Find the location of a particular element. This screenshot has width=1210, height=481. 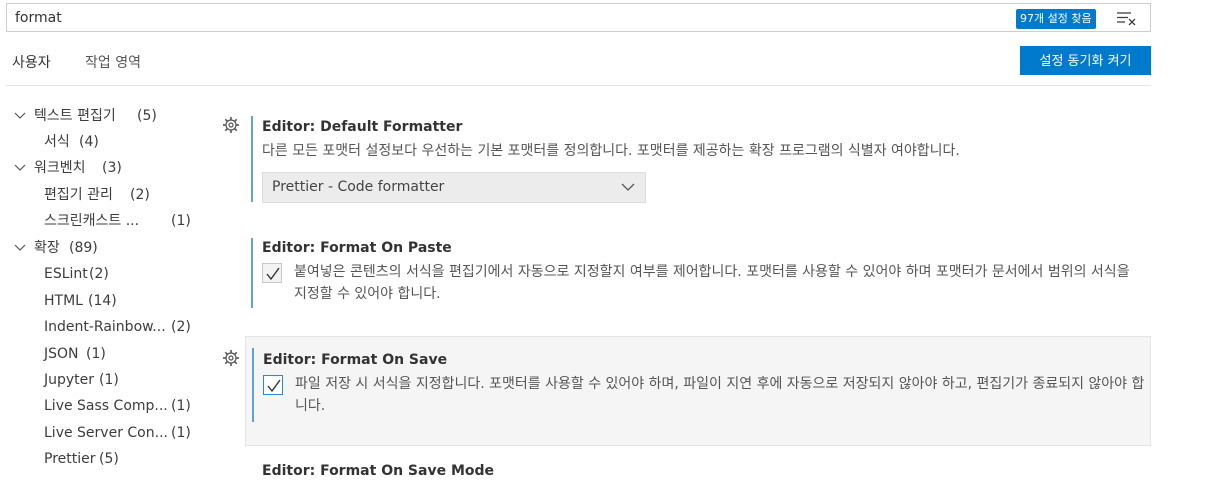

settings-sync-button: 설정 동기화 켜기 is located at coordinates (1085, 60).